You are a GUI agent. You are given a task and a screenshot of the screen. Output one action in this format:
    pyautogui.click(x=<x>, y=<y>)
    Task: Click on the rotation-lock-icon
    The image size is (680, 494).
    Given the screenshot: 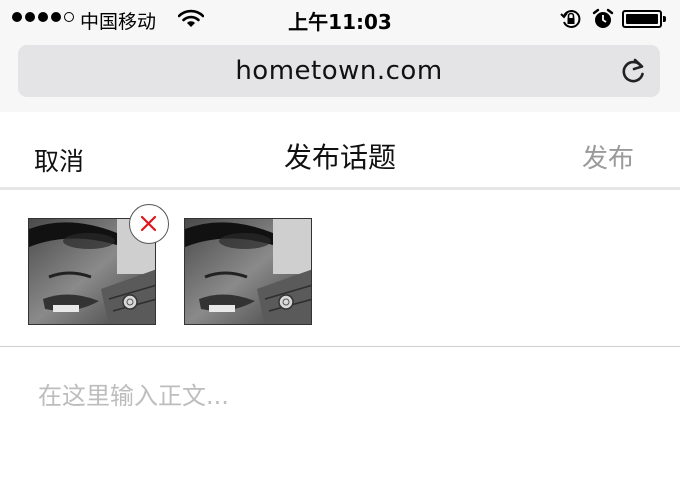 What is the action you would take?
    pyautogui.click(x=571, y=21)
    